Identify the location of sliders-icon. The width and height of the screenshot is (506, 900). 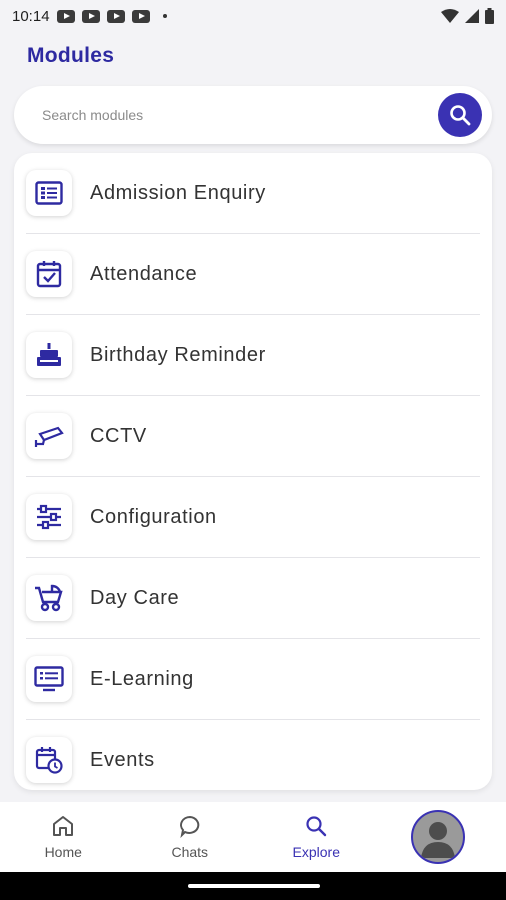
(49, 517).